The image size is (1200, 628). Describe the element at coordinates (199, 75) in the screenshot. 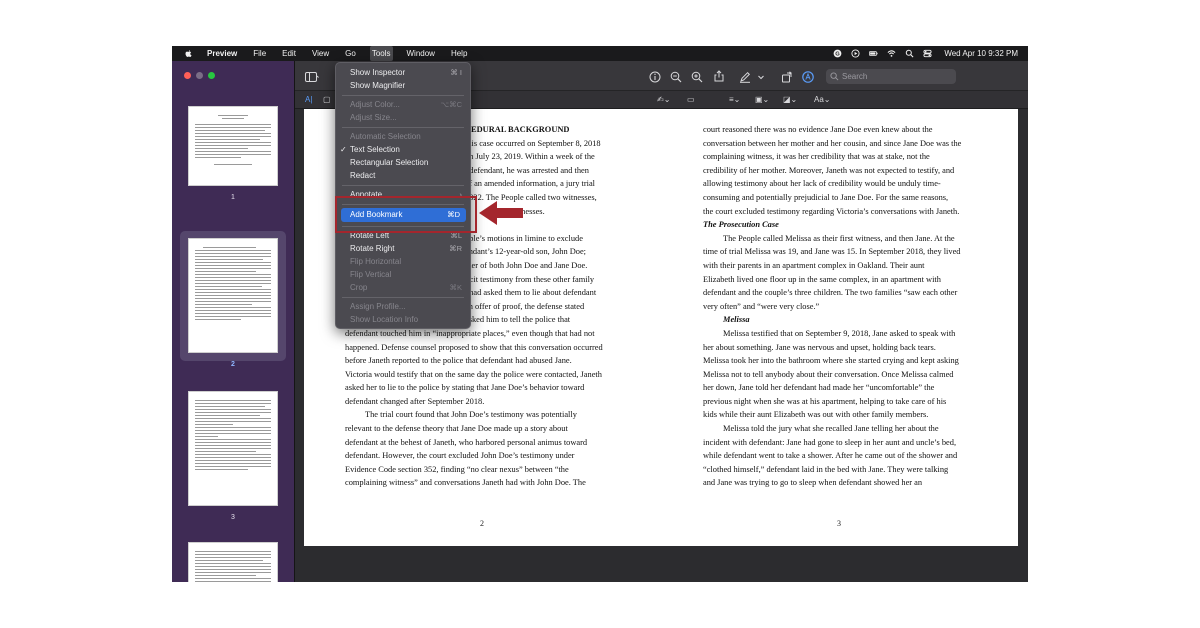

I see `minimize-window-button` at that location.